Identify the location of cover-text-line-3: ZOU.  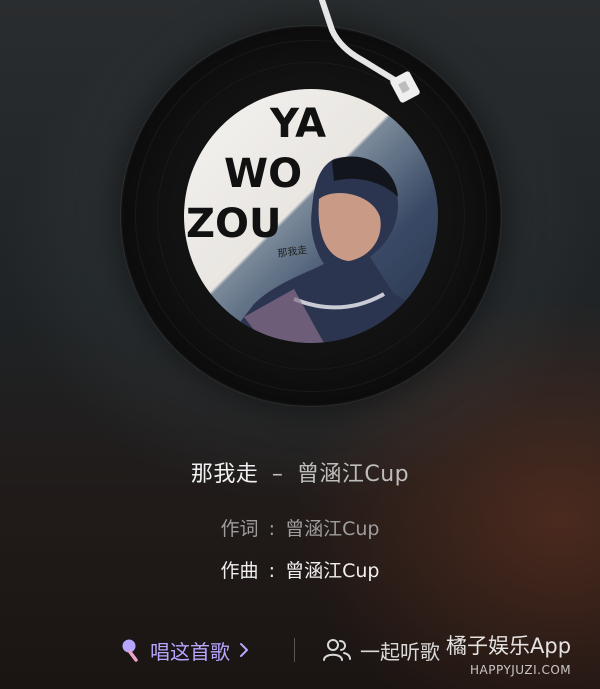
(234, 224).